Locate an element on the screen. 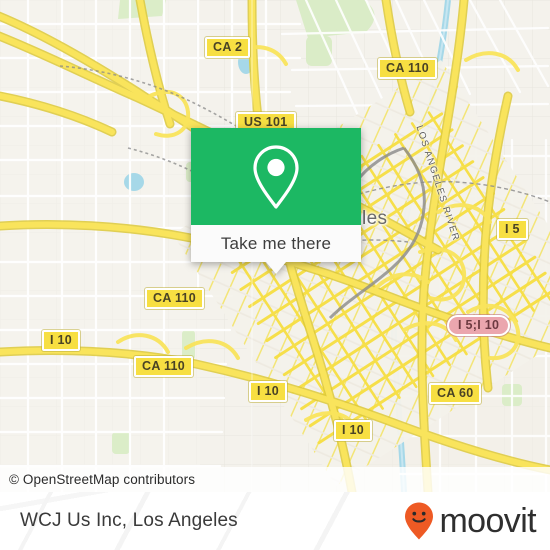 The width and height of the screenshot is (550, 550). popup-body: Take me there is located at coordinates (276, 243).